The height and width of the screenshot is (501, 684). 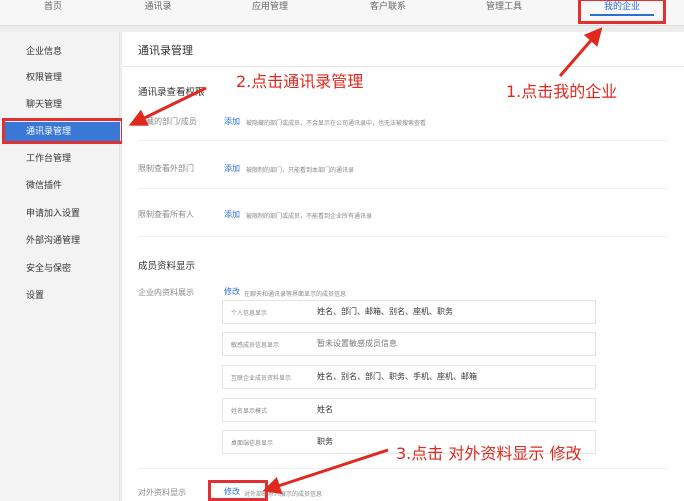 What do you see at coordinates (171, 92) in the screenshot?
I see `section-title-view-permission: 通讯录查看权限` at bounding box center [171, 92].